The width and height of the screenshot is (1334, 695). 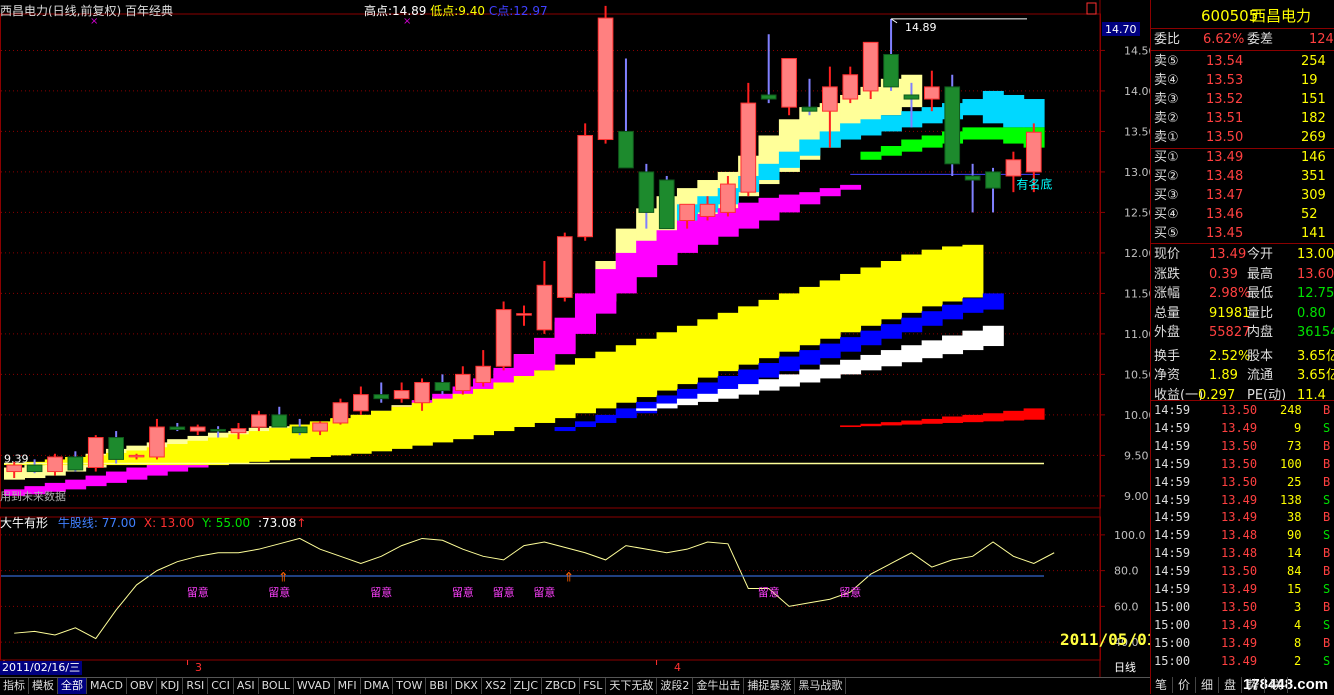 I want to click on quote-label-2: 内盘, so click(x=1260, y=332).